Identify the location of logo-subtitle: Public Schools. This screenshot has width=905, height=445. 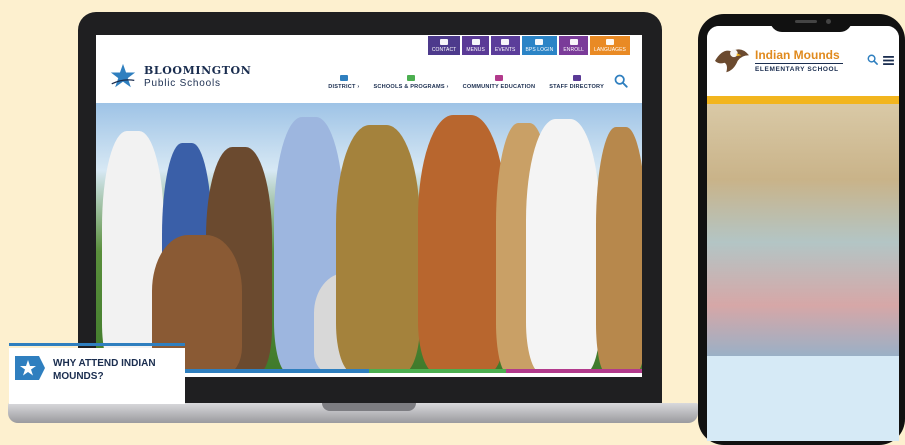
(182, 83).